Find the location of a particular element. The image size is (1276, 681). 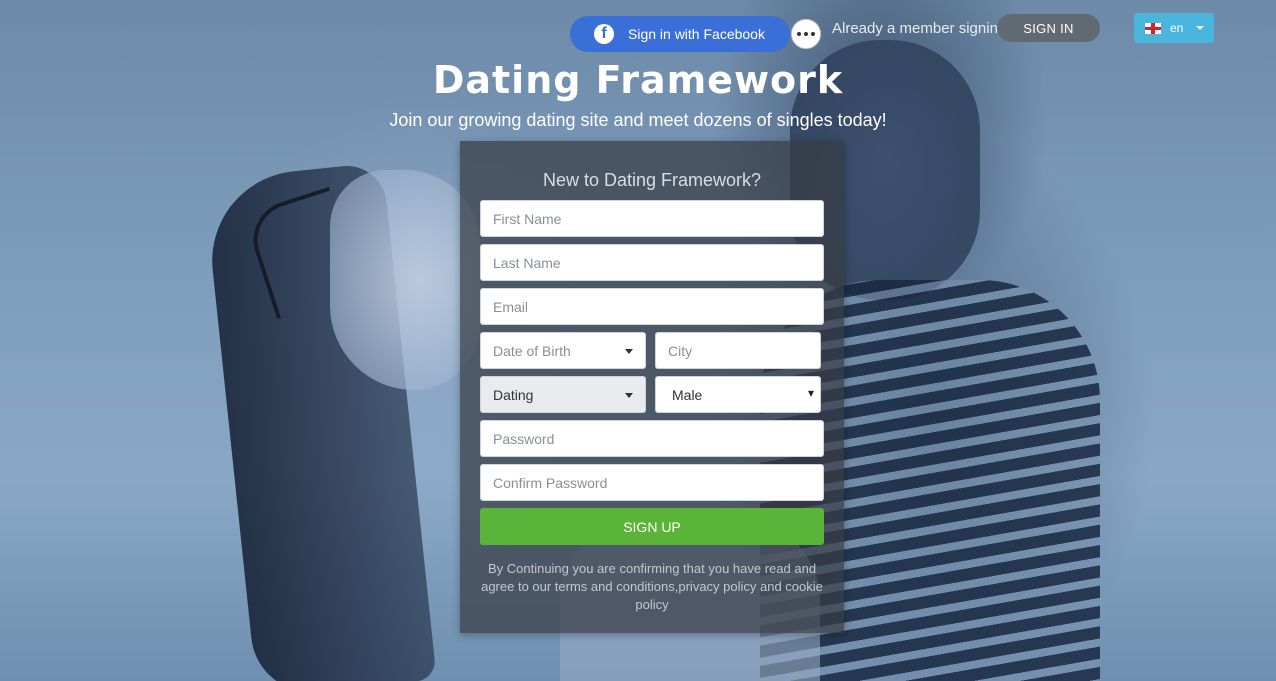

date-of-birth-picker: Date of Birth is located at coordinates (563, 350).